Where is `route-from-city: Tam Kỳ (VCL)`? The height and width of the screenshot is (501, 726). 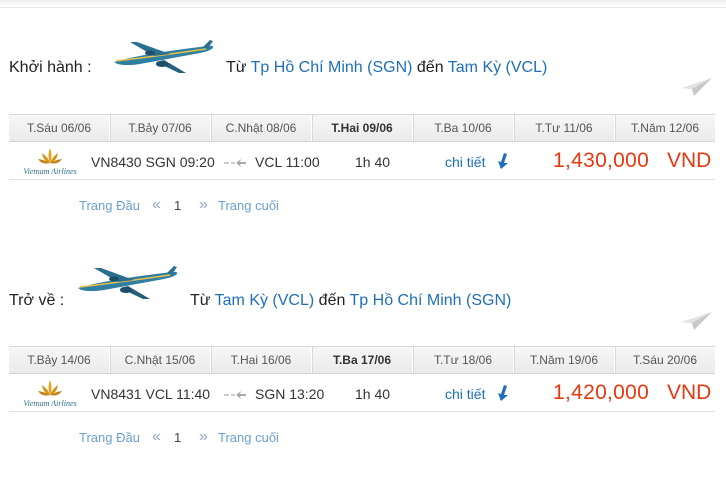 route-from-city: Tam Kỳ (VCL) is located at coordinates (265, 300).